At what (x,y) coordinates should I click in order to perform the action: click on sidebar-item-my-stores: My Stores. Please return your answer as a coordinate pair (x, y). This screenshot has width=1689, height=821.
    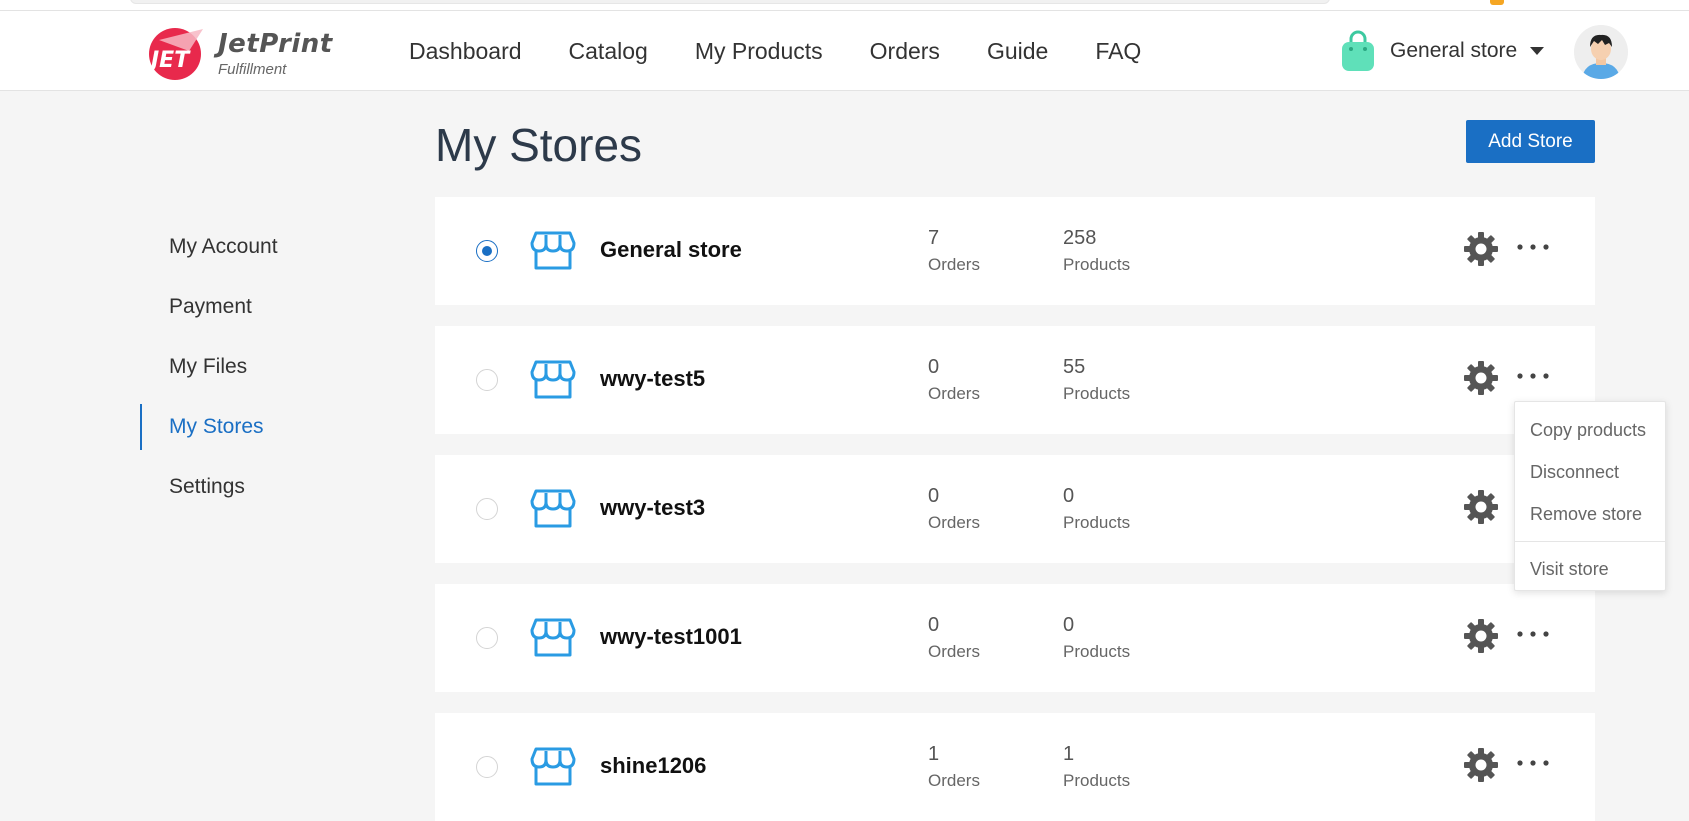
    Looking at the image, I should click on (209, 427).